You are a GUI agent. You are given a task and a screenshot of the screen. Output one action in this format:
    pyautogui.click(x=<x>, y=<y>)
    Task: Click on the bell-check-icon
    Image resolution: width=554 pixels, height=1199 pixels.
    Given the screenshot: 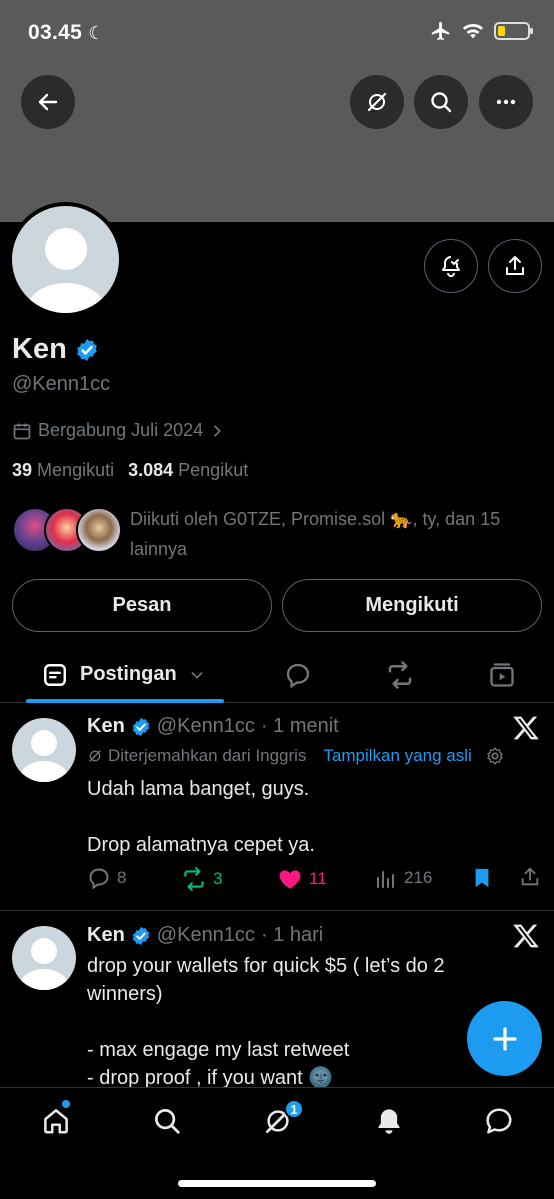 What is the action you would take?
    pyautogui.click(x=451, y=266)
    